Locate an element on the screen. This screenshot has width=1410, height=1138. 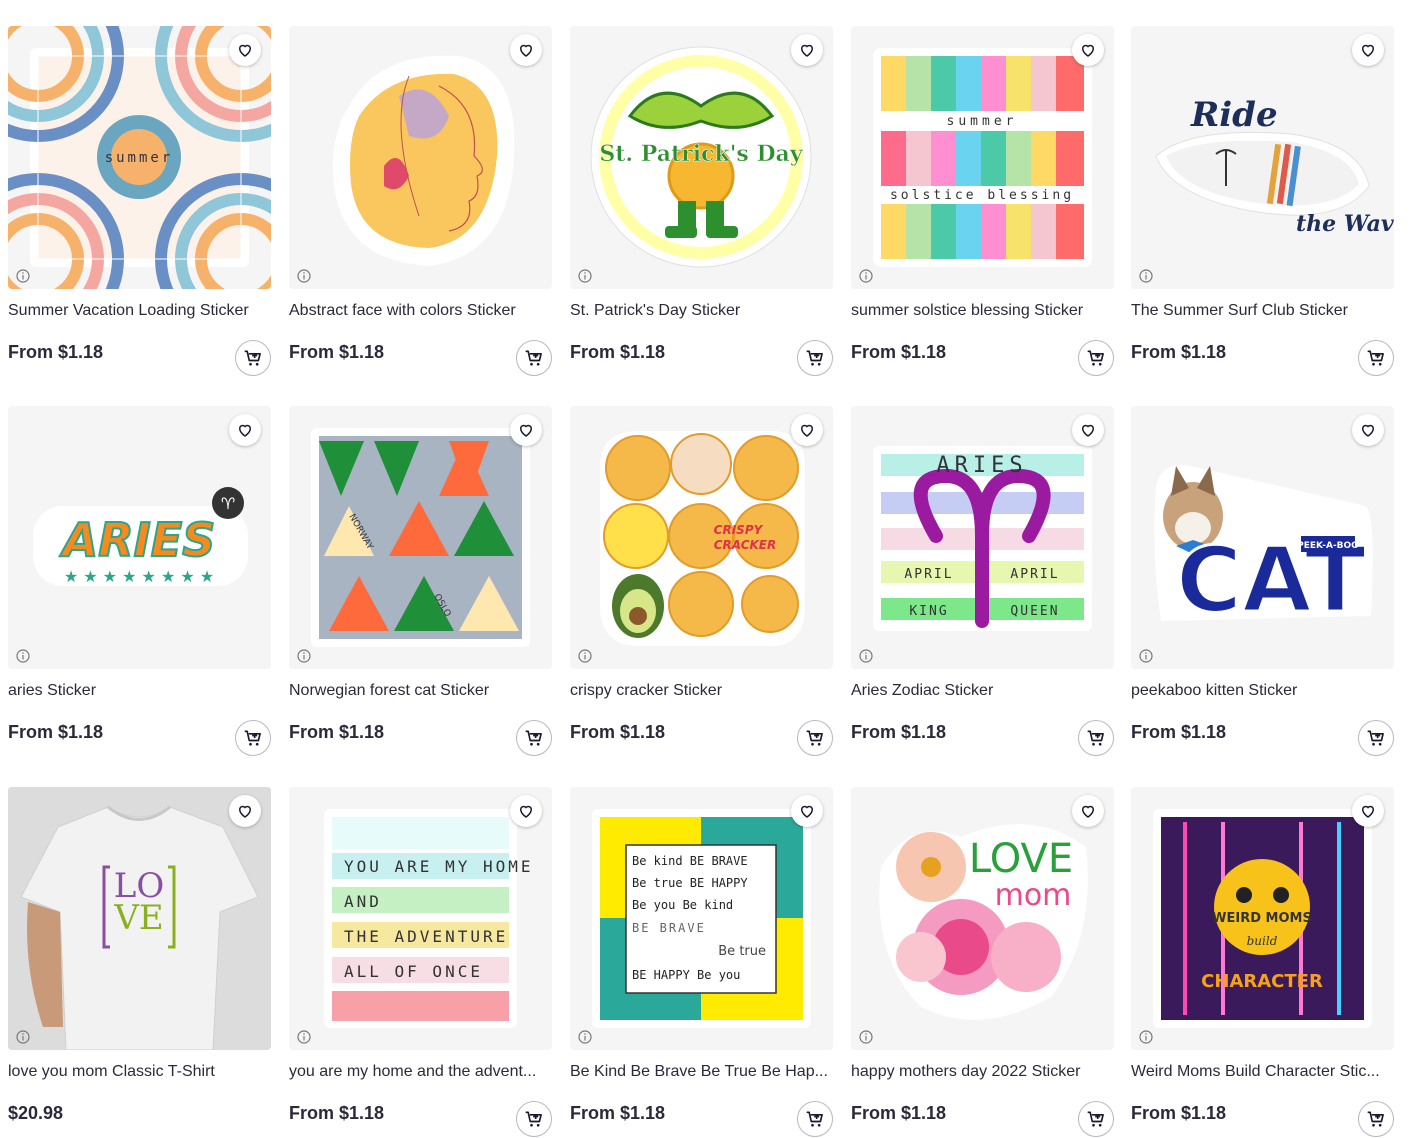
product-title: Abstract face with colors Sticker is located at coordinates (420, 311).